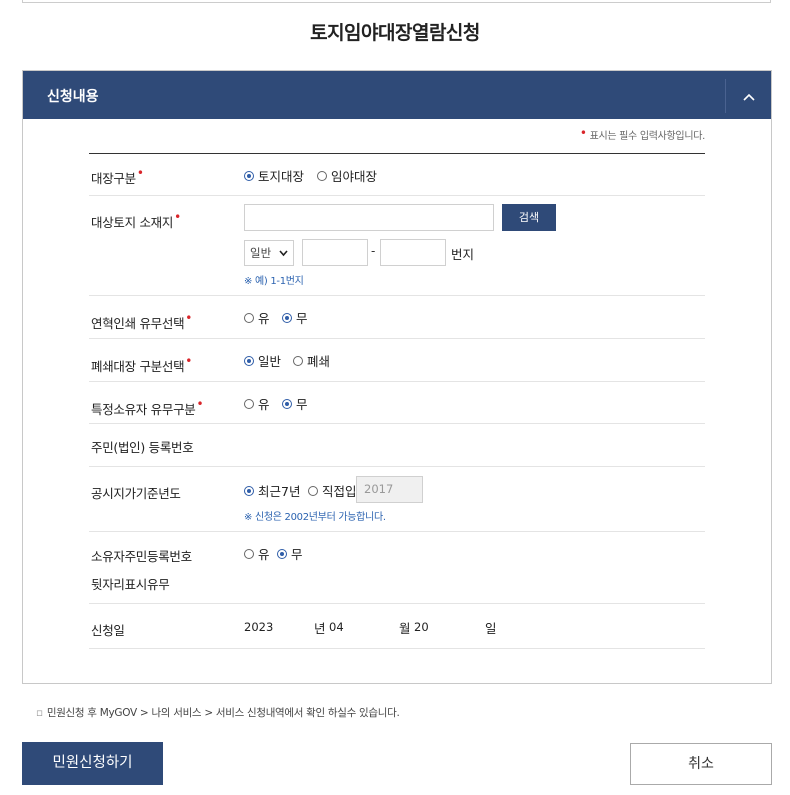 This screenshot has height=795, width=790. What do you see at coordinates (108, 630) in the screenshot?
I see `label-apply-date: 신청일` at bounding box center [108, 630].